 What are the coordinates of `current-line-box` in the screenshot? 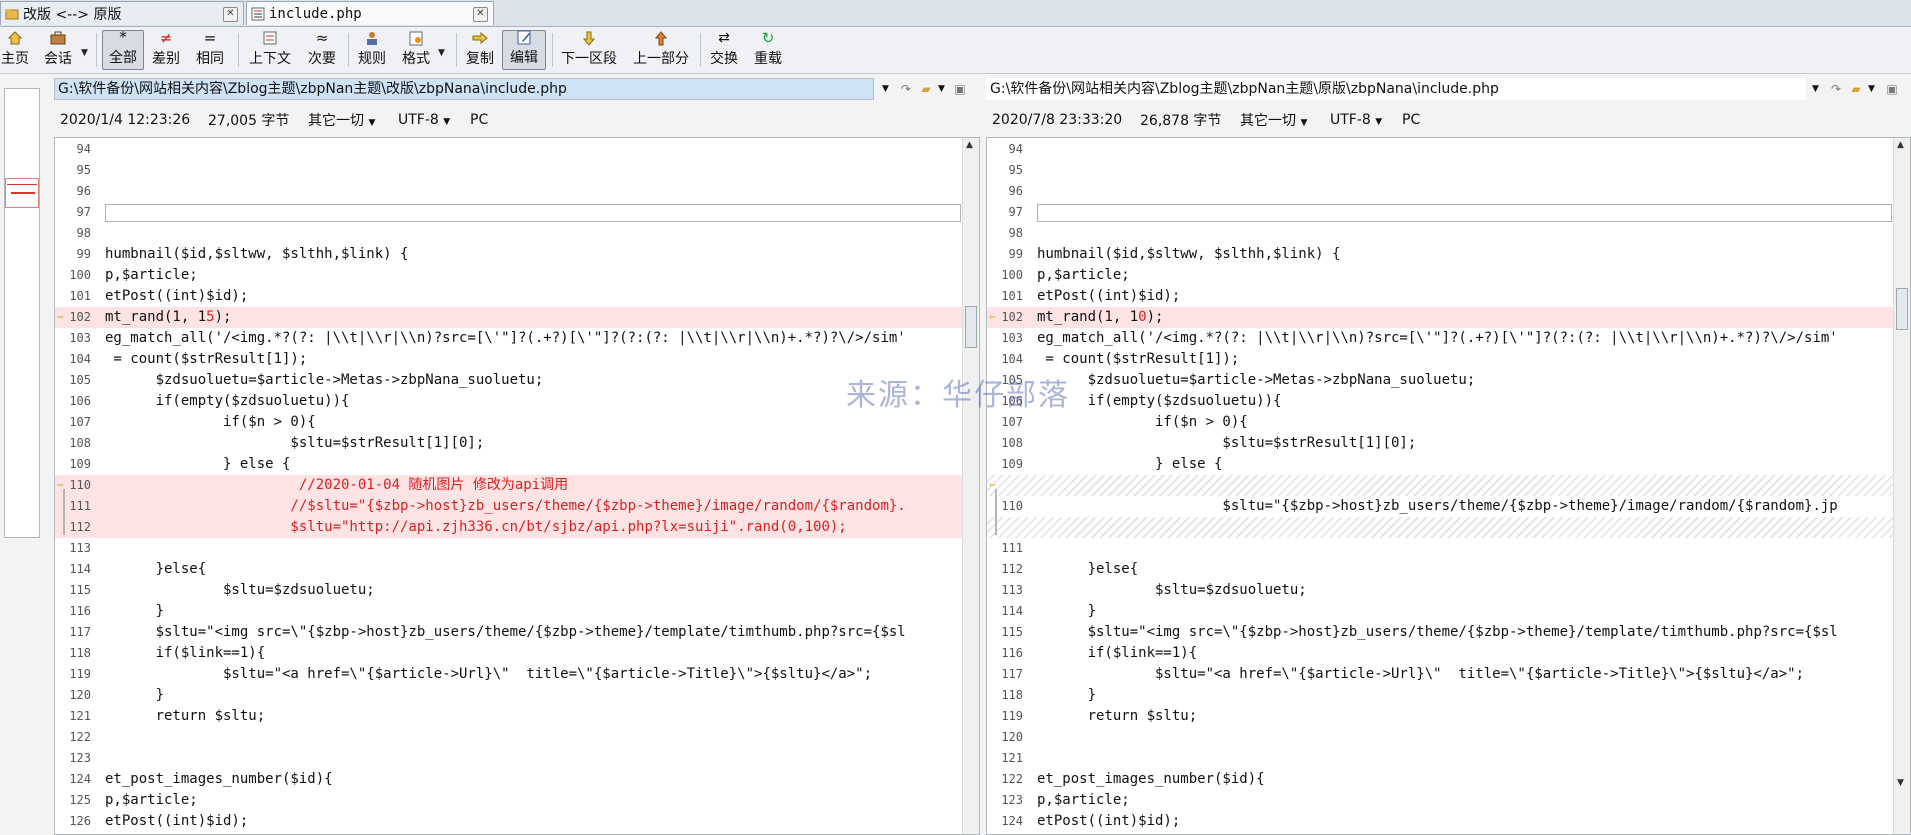 It's located at (1464, 213).